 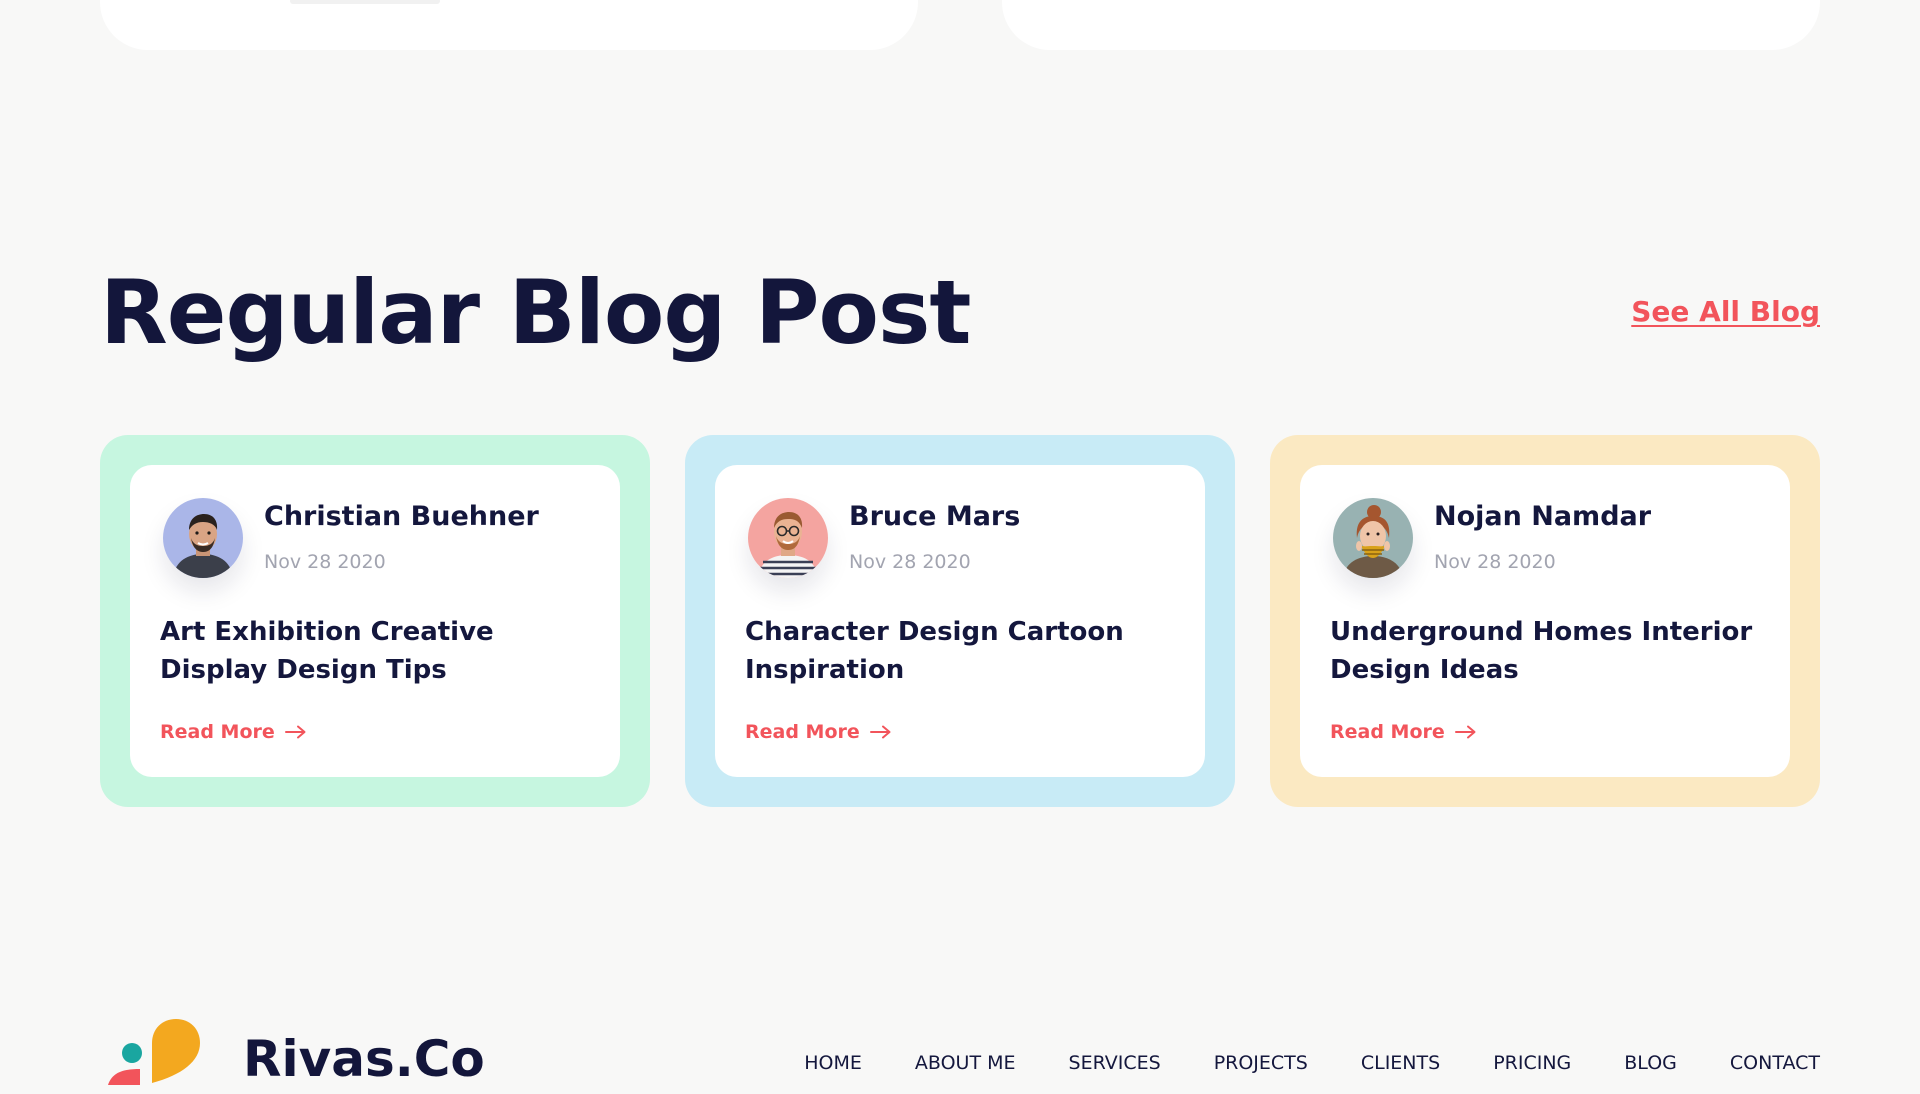 I want to click on nav-item-clients: CLIENTS, so click(x=1400, y=1063).